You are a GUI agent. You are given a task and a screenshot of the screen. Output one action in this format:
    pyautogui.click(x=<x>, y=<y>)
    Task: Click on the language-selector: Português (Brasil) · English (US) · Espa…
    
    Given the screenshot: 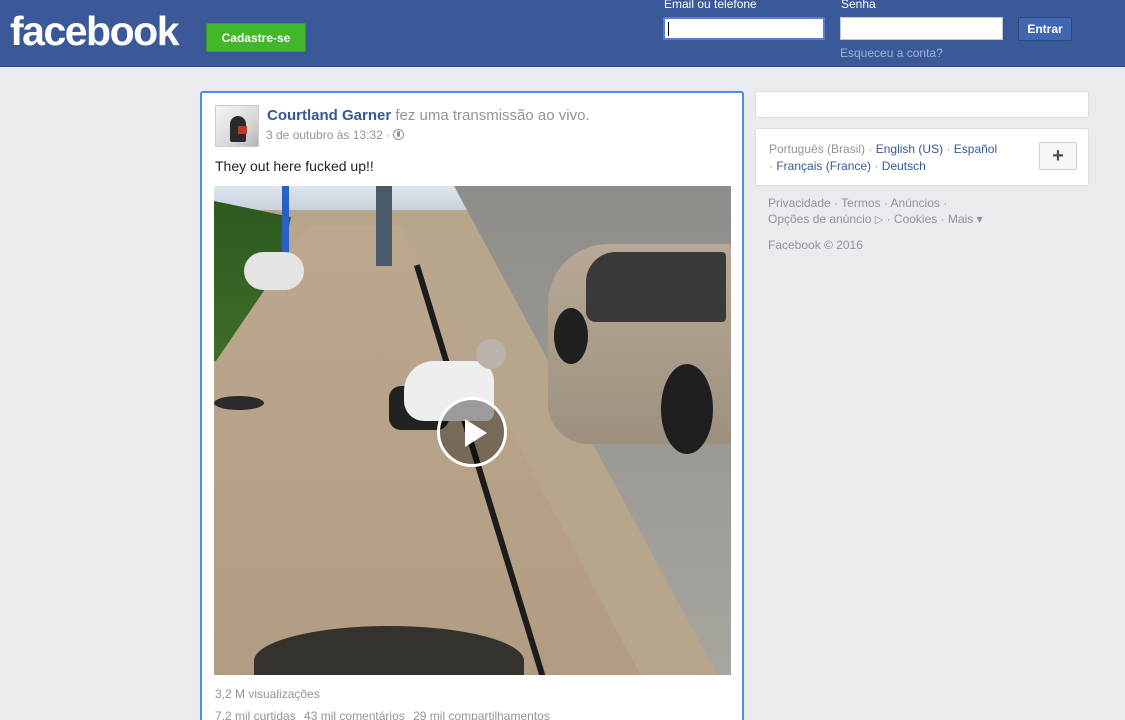 What is the action you would take?
    pyautogui.click(x=922, y=157)
    